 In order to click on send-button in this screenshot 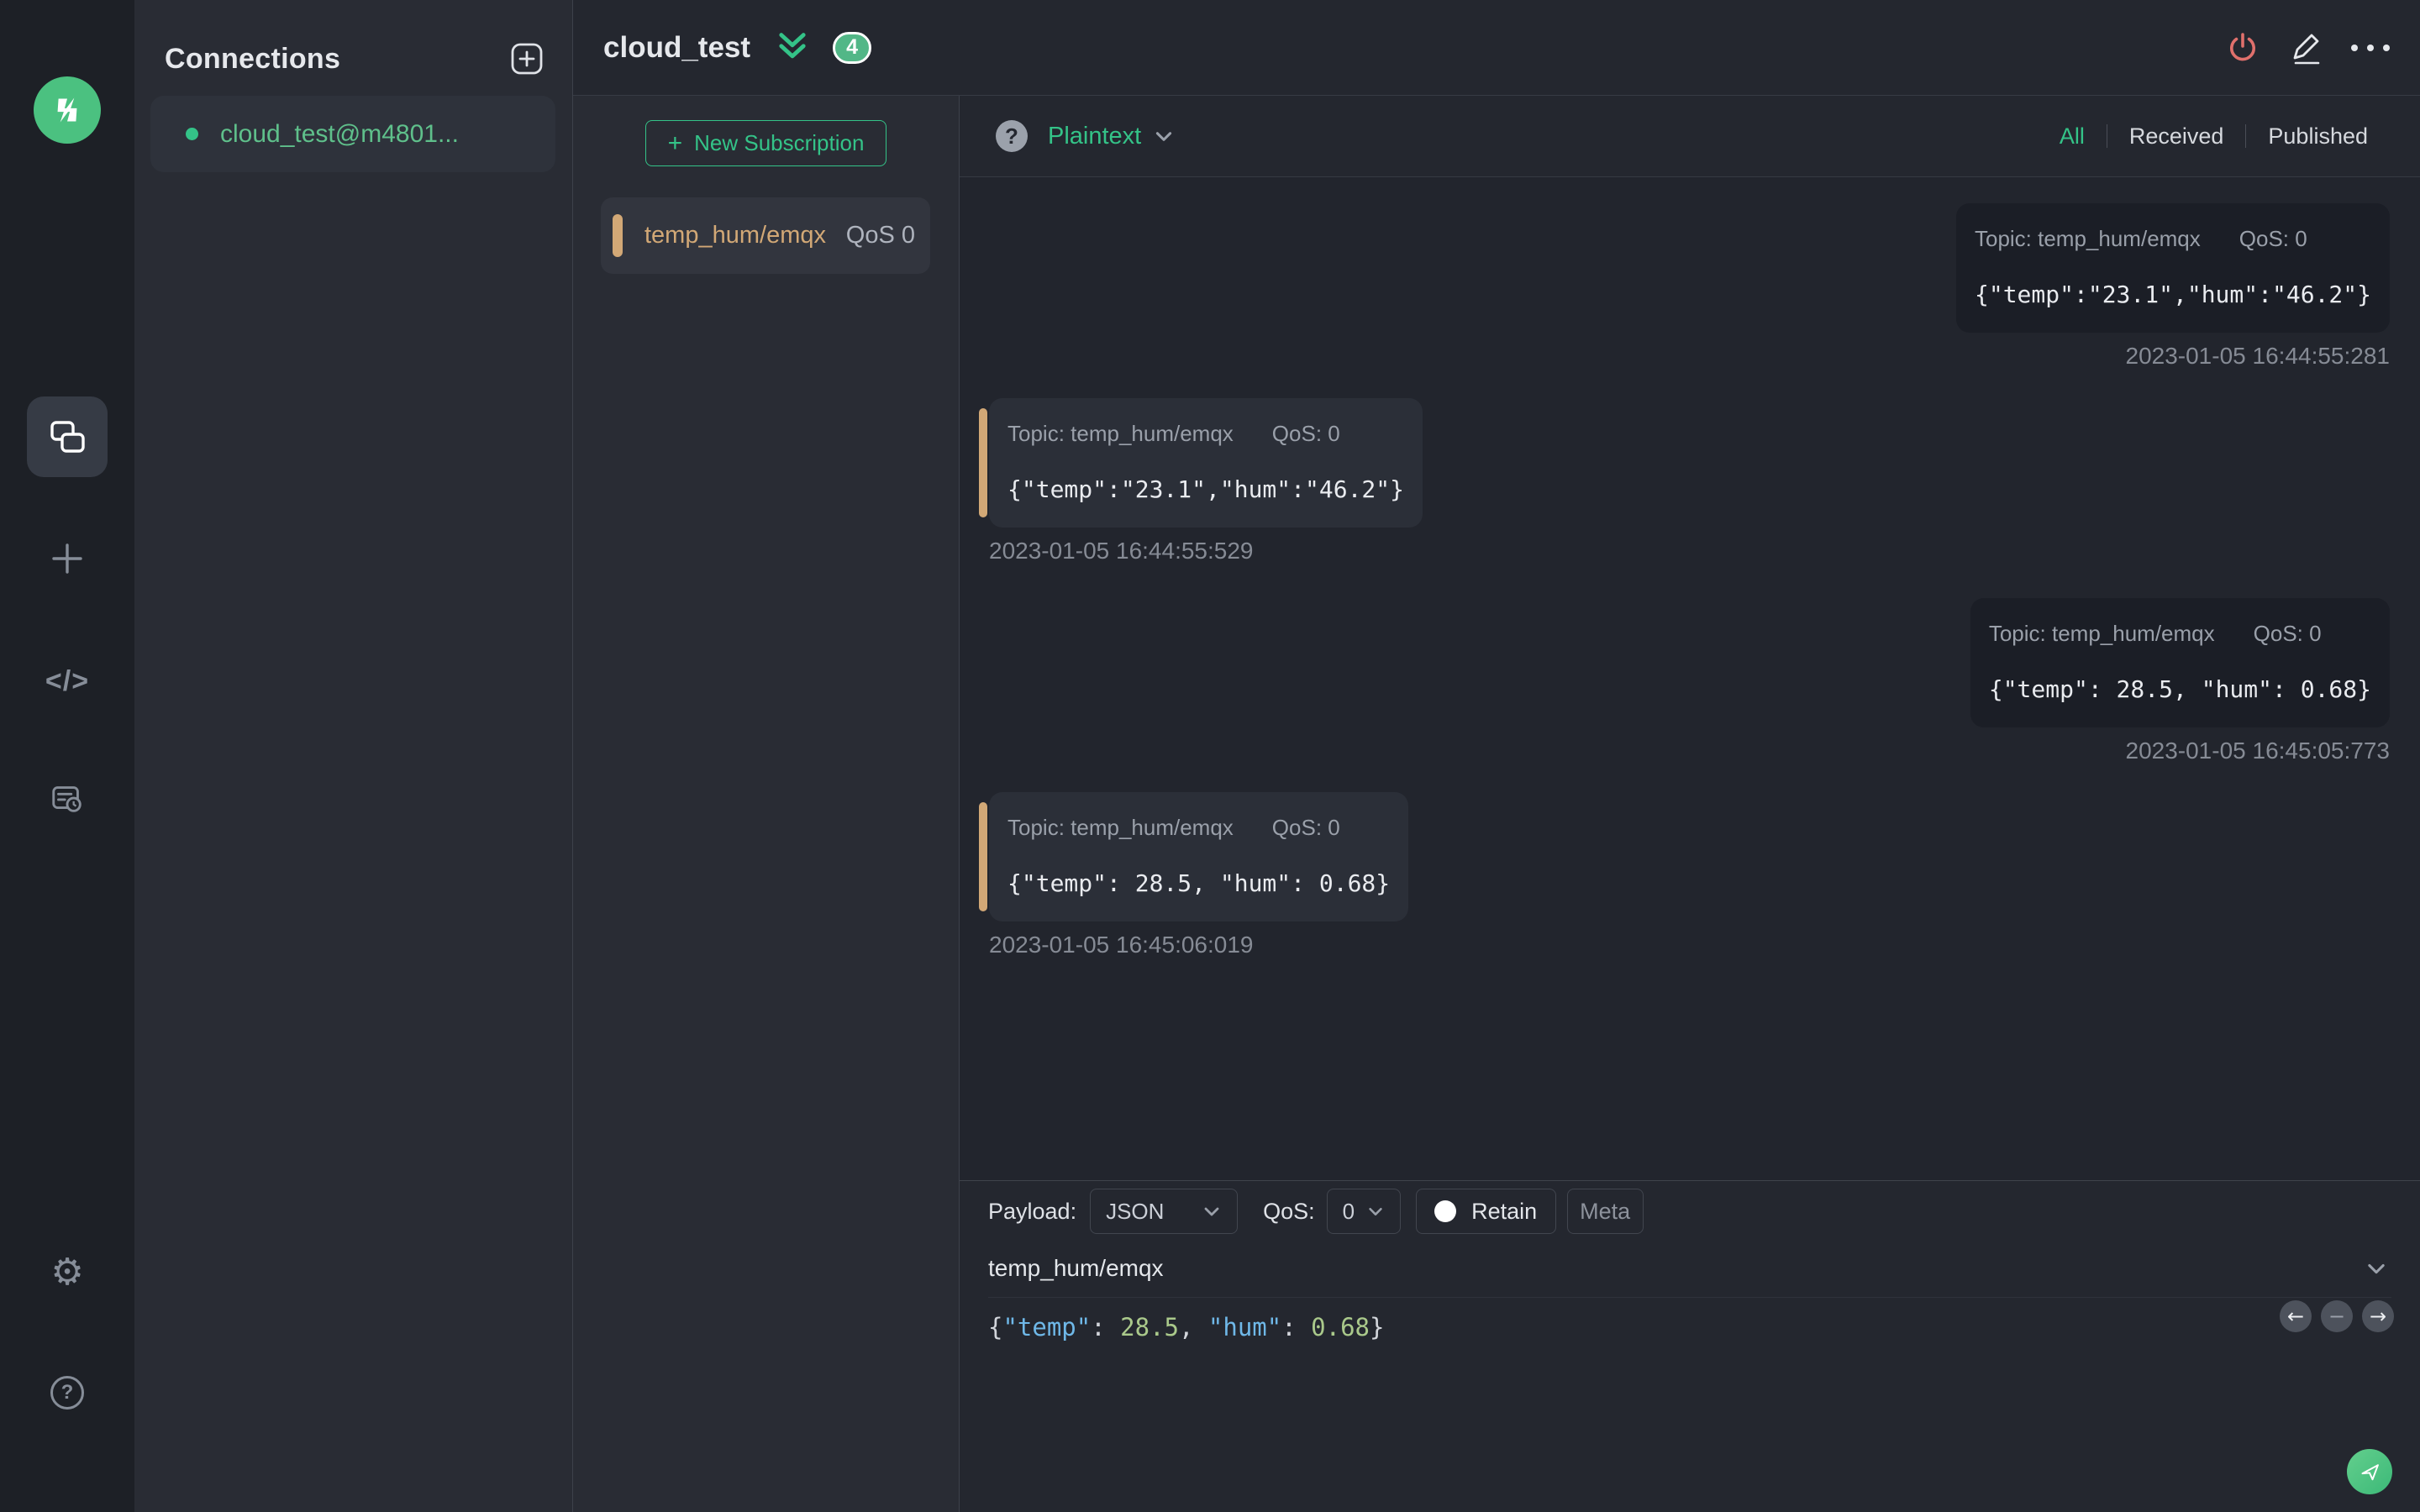, I will do `click(2369, 1471)`.